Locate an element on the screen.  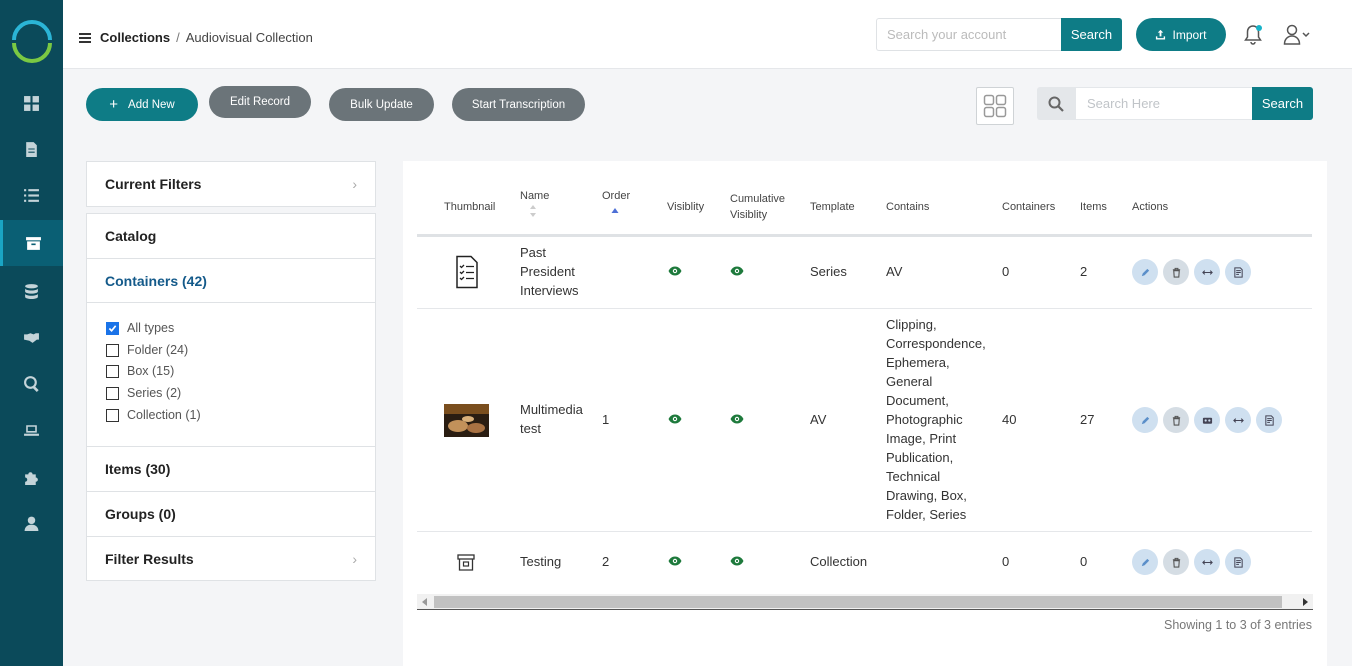
grid-view-toggle is located at coordinates (995, 106).